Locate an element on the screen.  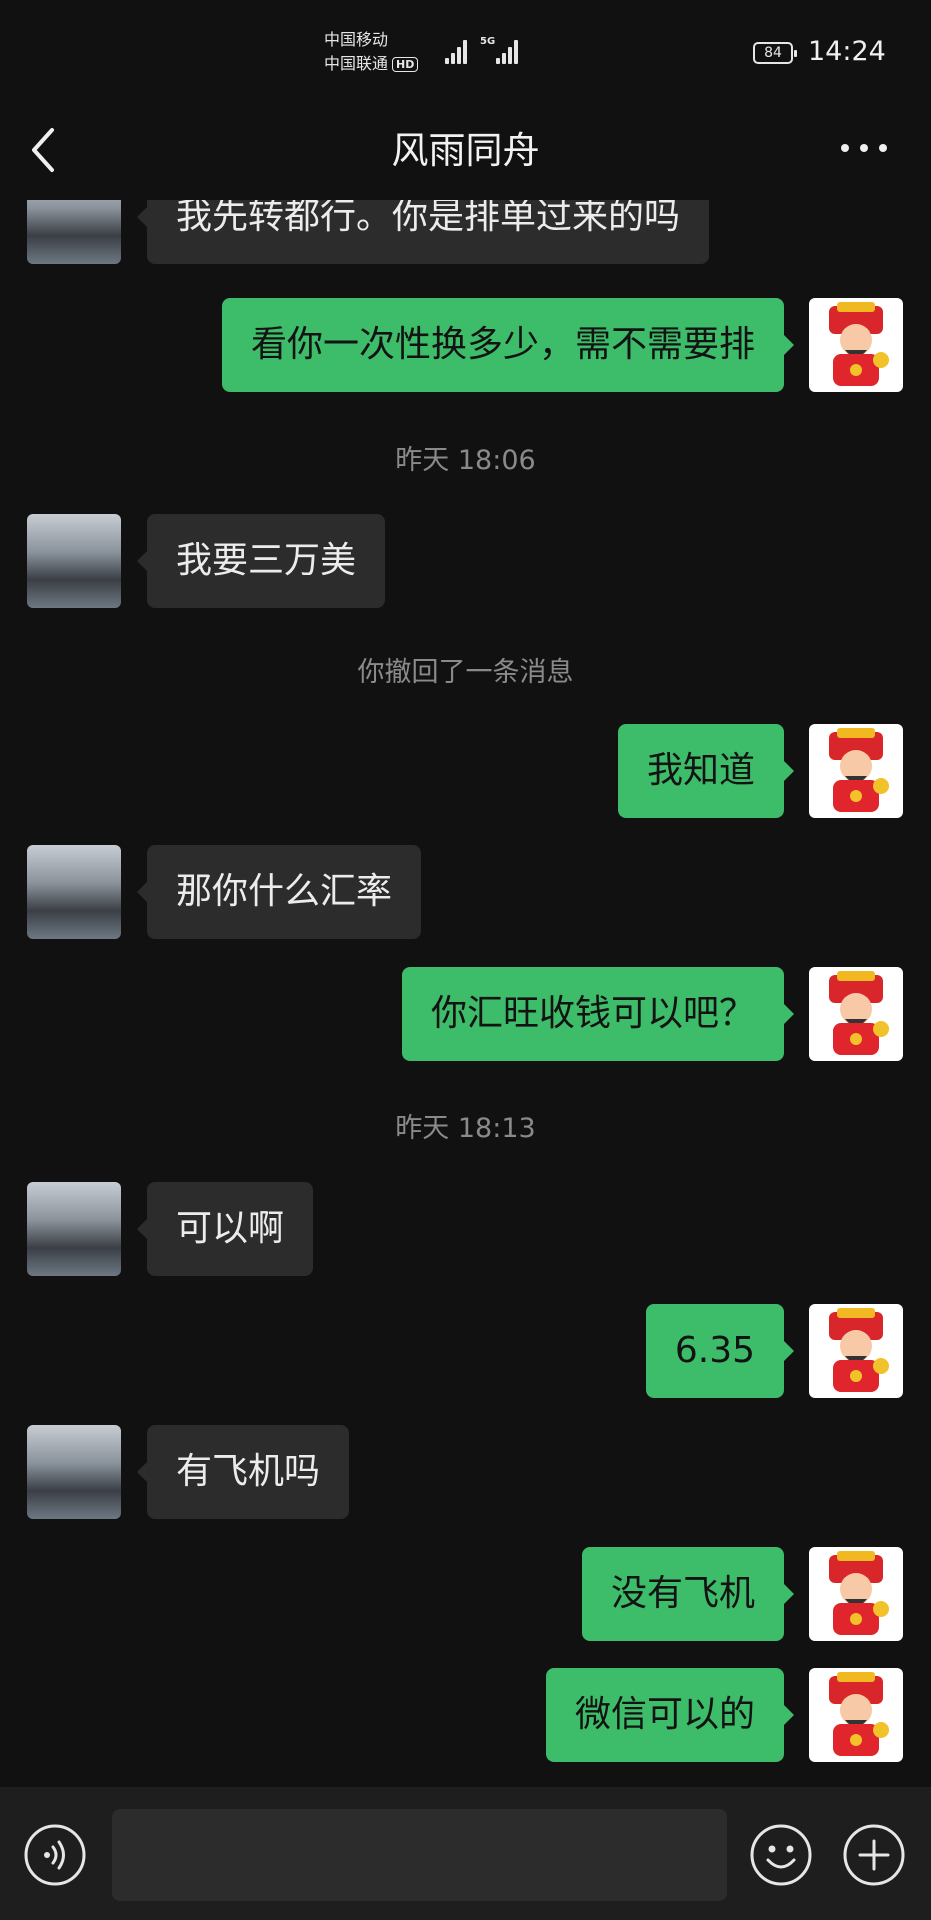
recall-notice: 你撤回了一条消息 is located at coordinates (465, 672).